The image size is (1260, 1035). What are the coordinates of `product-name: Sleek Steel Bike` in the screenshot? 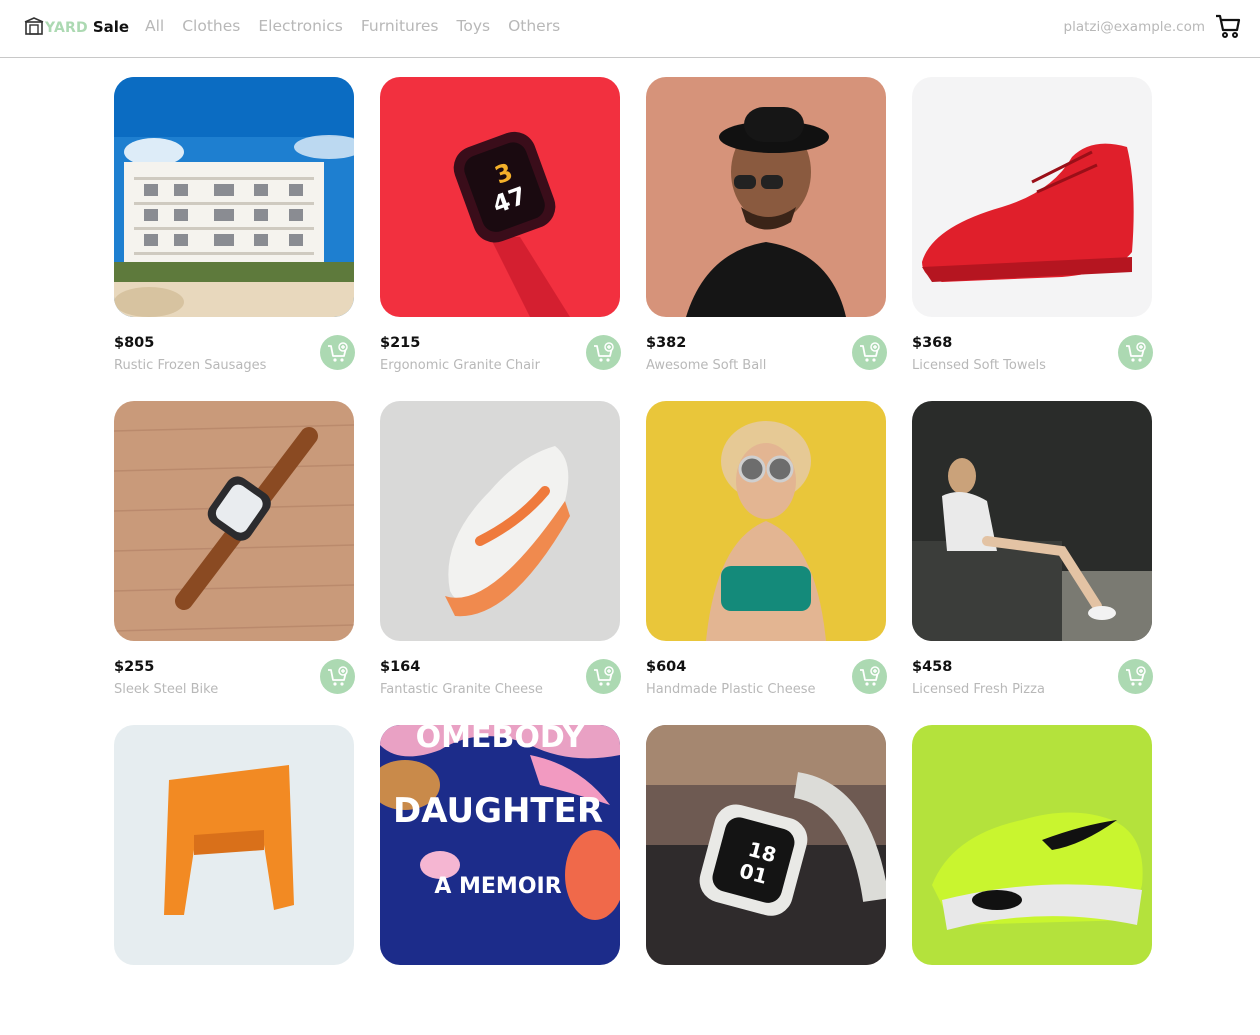 It's located at (166, 689).